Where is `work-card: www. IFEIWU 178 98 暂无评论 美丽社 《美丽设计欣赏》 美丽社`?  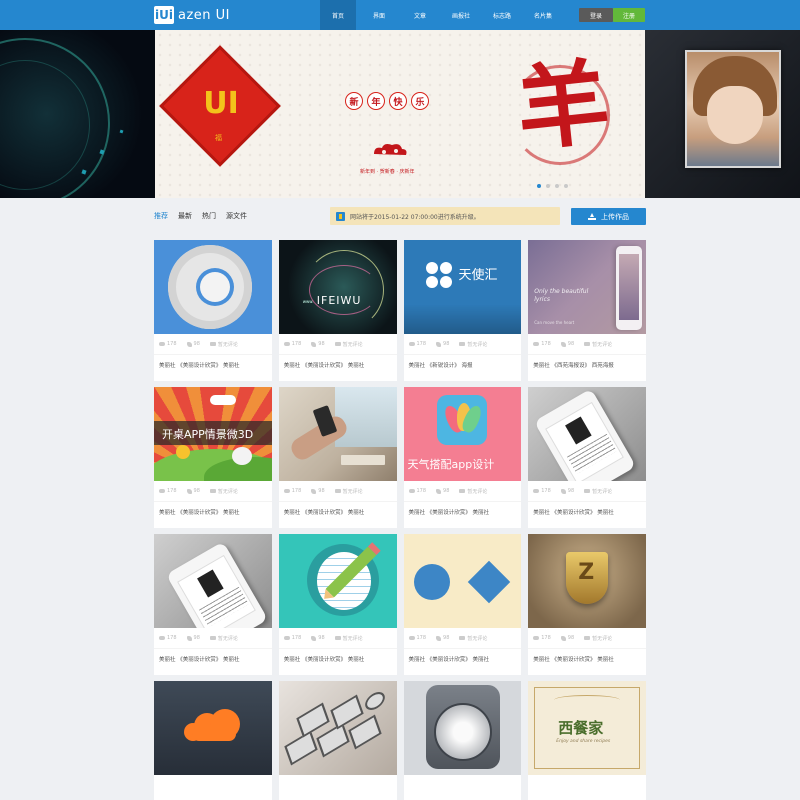 work-card: www. IFEIWU 178 98 暂无评论 美丽社 《美丽设计欣赏》 美丽社 is located at coordinates (337, 310).